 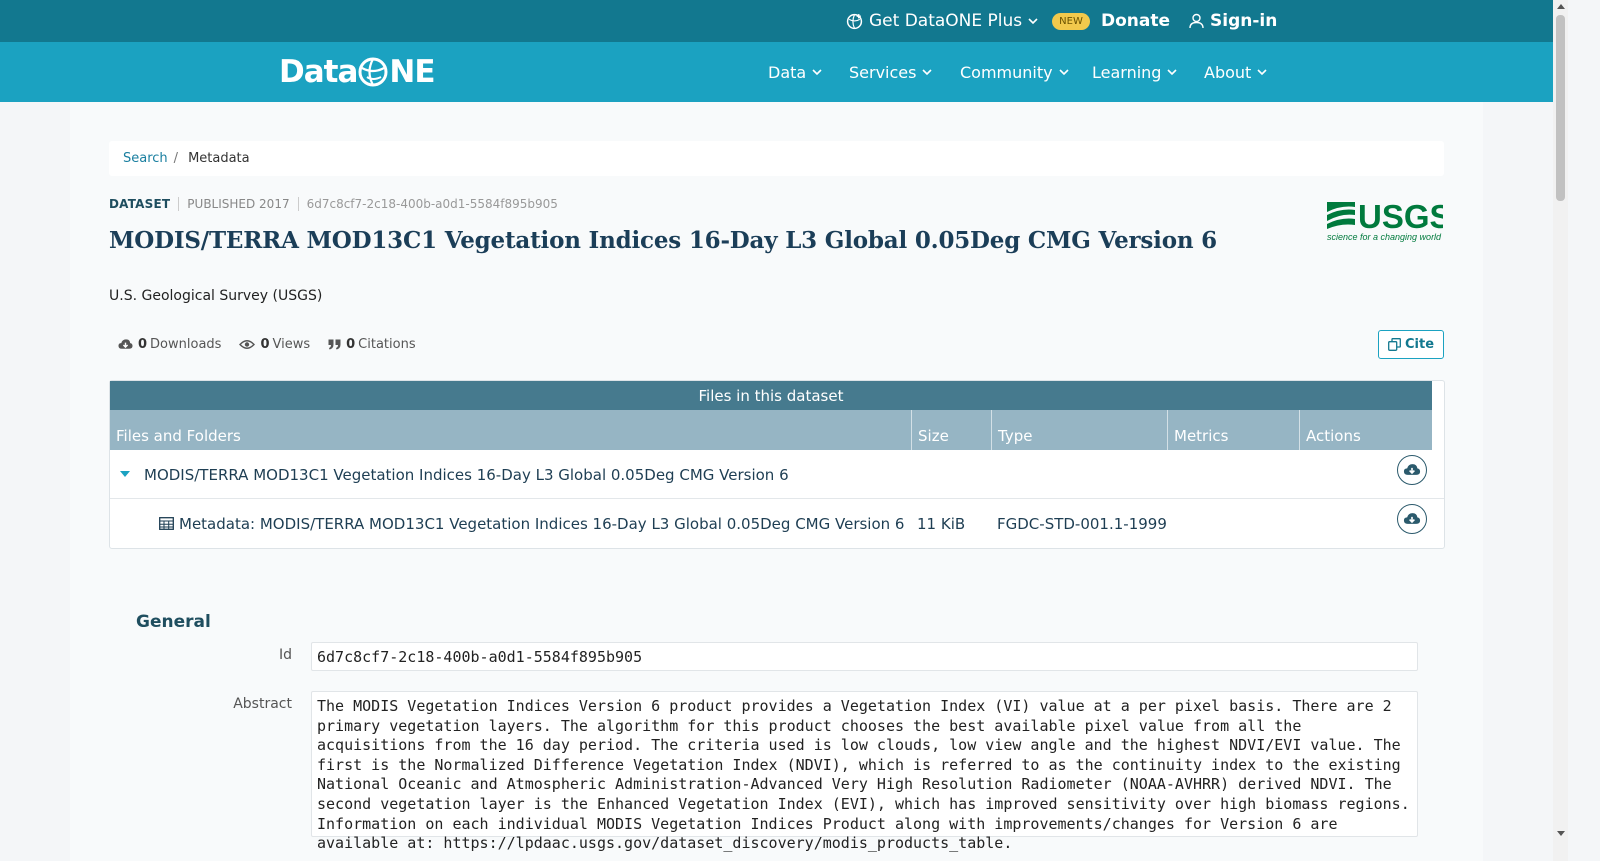 I want to click on dataset-organization: U.S. Geological Survey (USGS), so click(x=216, y=296).